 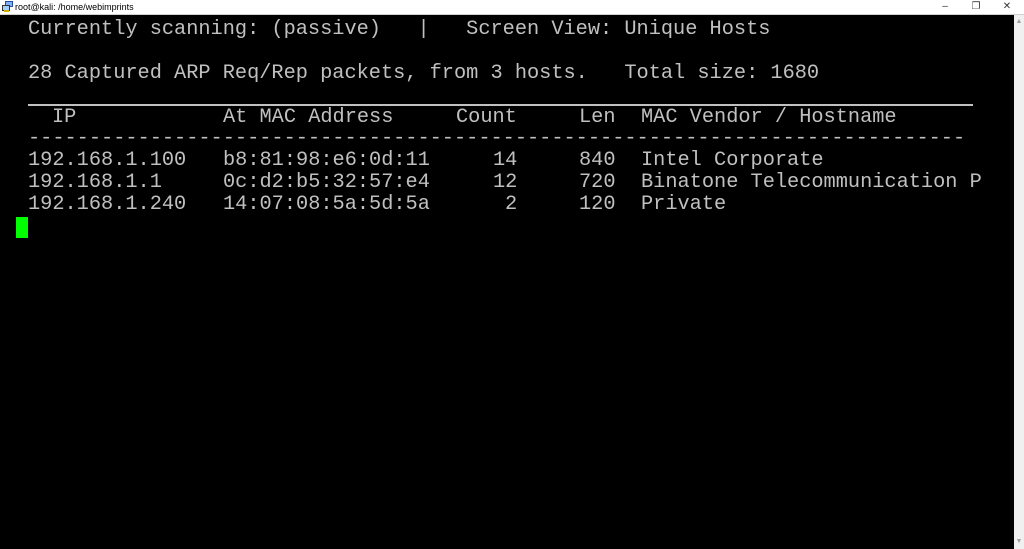 What do you see at coordinates (1019, 542) in the screenshot?
I see `scroll-down-arrow-icon: ▼` at bounding box center [1019, 542].